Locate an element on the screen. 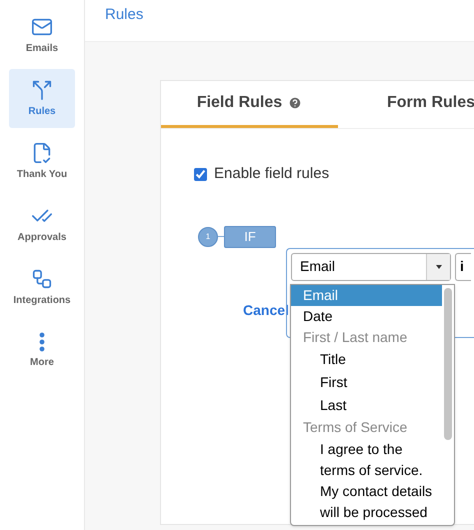  sidebar-item: Approvals is located at coordinates (42, 224).